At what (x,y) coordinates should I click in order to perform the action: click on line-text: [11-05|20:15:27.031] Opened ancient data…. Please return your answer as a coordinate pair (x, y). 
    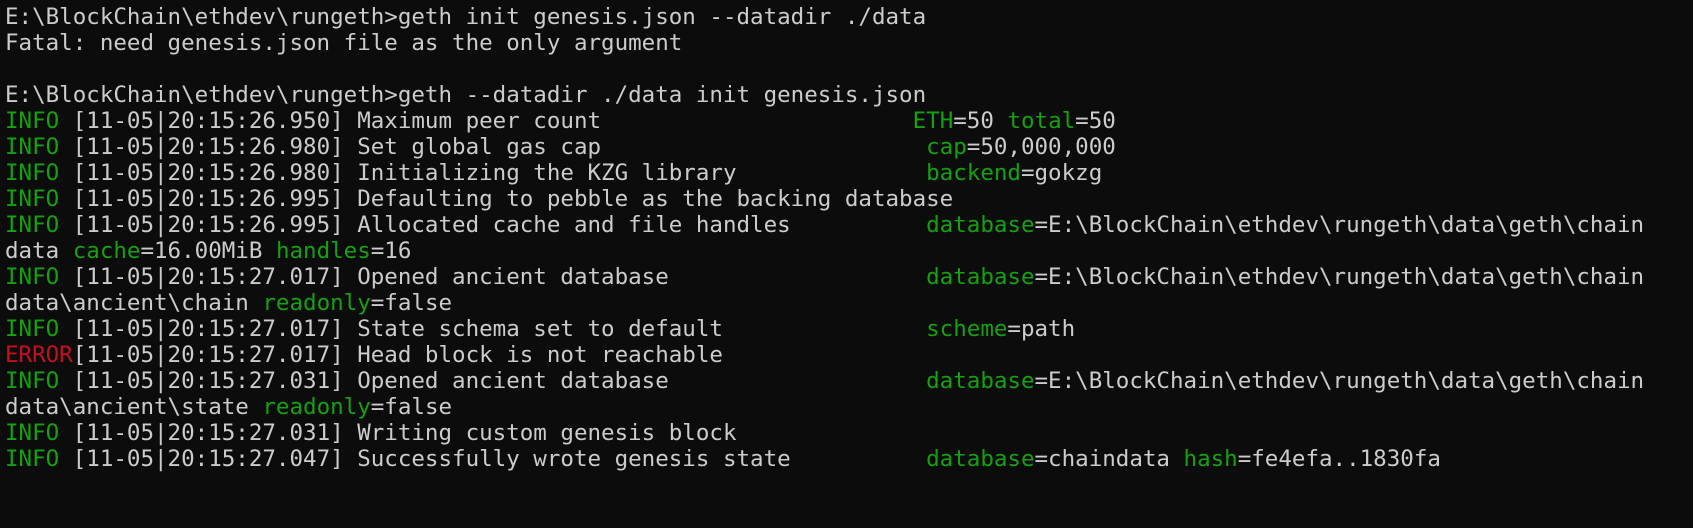
    Looking at the image, I should click on (493, 381).